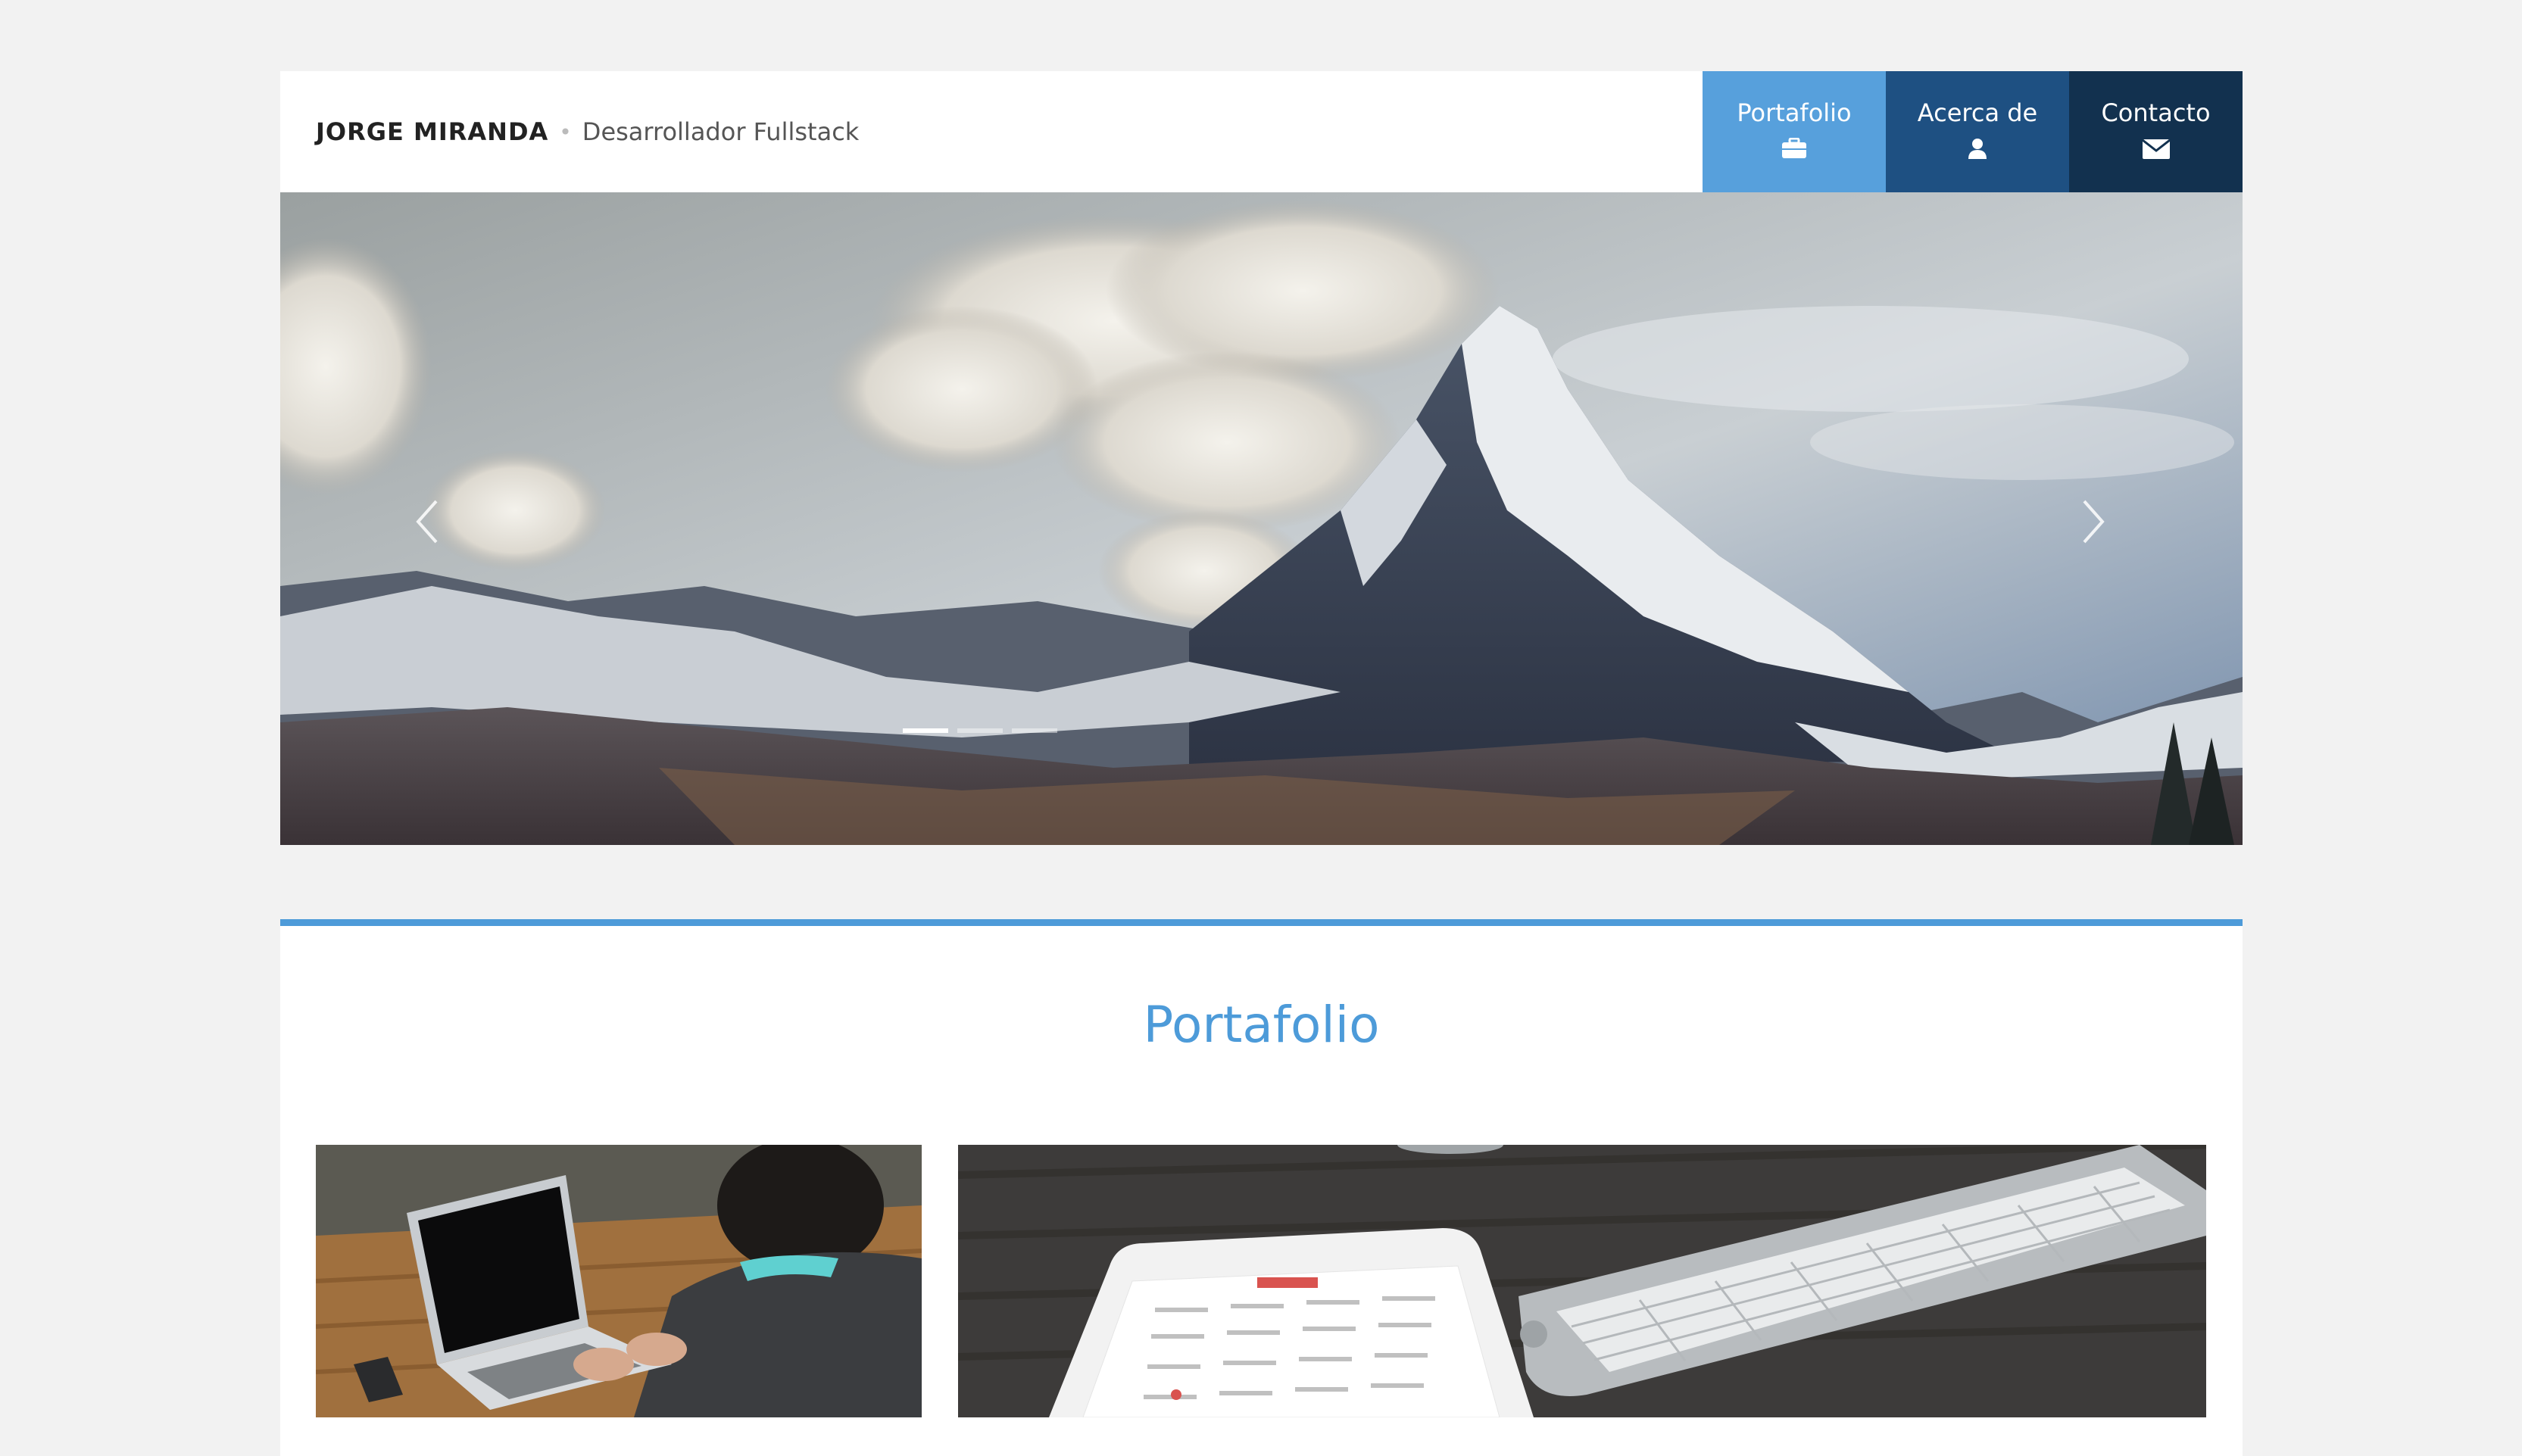  What do you see at coordinates (1261, 1025) in the screenshot?
I see `section-title: Portafolio` at bounding box center [1261, 1025].